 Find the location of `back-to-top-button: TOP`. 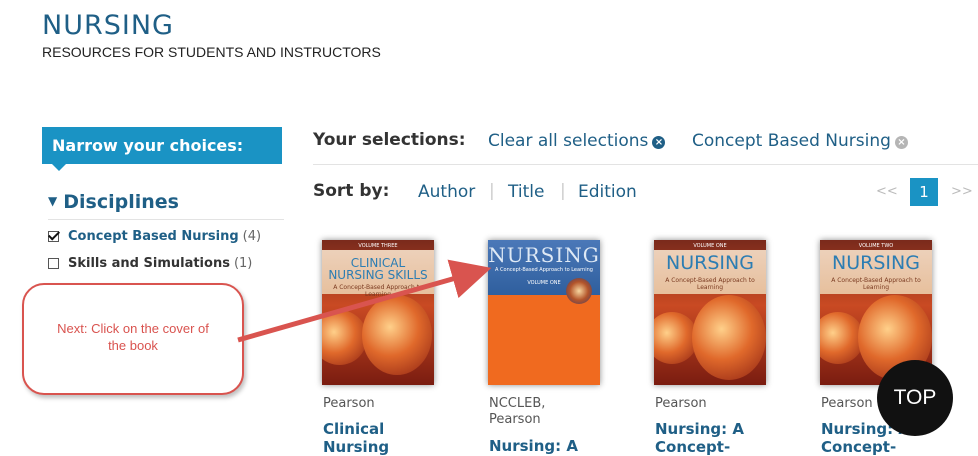

back-to-top-button: TOP is located at coordinates (915, 398).